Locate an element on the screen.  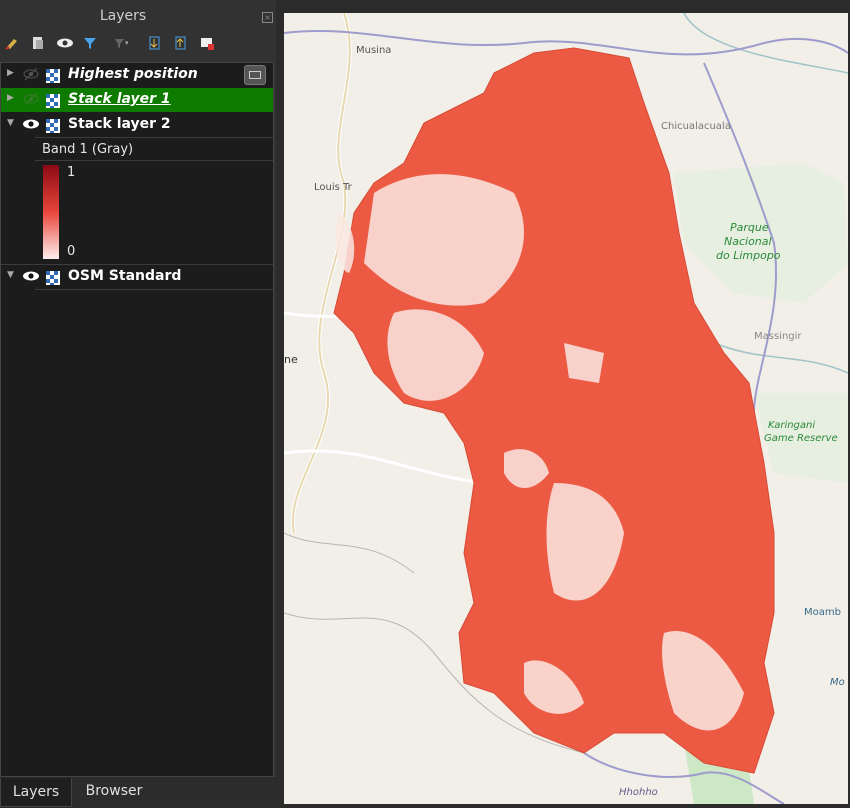
filter-icon is located at coordinates (90, 43).